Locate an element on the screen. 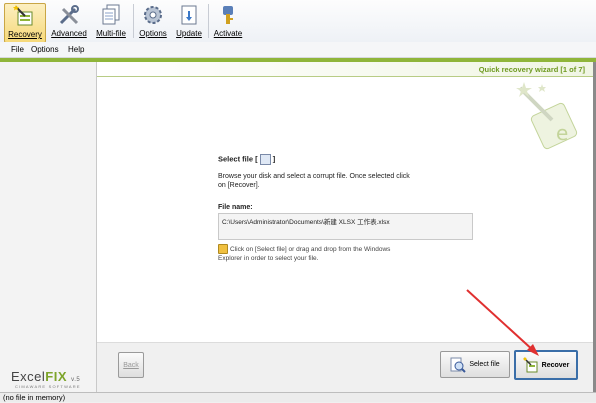  menu-file: File is located at coordinates (17, 49).